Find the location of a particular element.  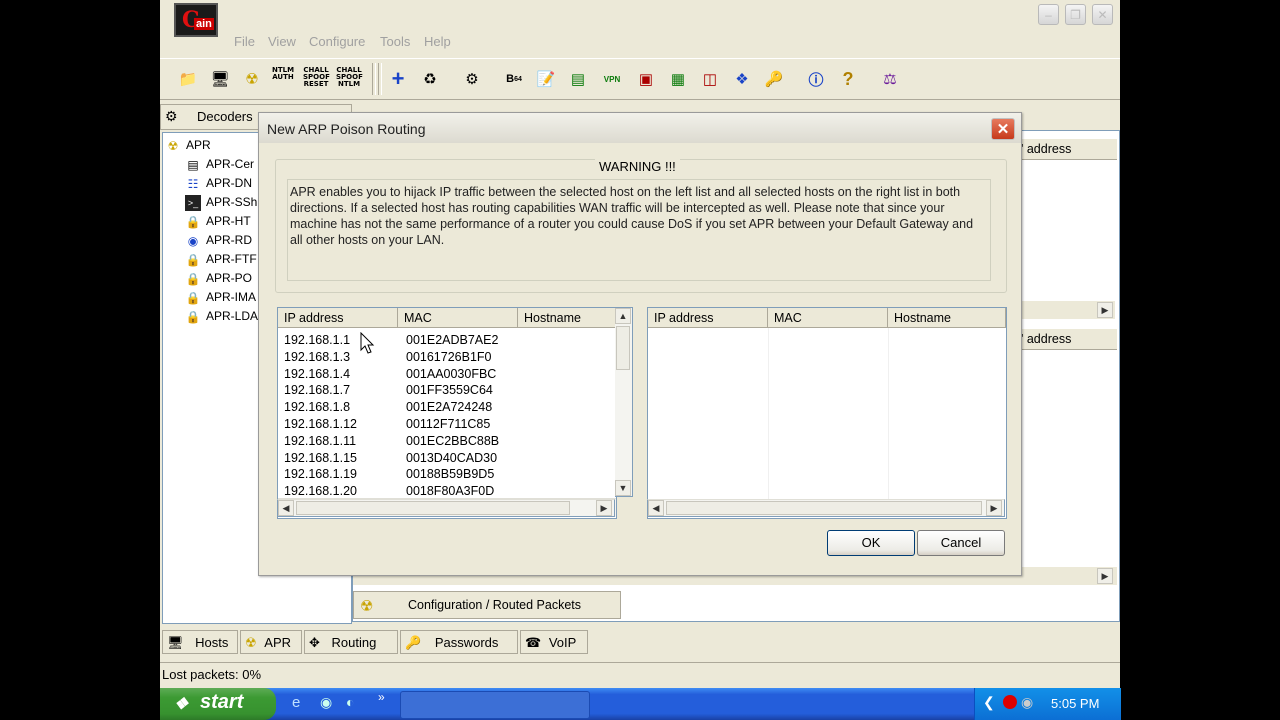

chall-spoof-ntlm-icon: CHALL SPOOF NTLM is located at coordinates (349, 79).